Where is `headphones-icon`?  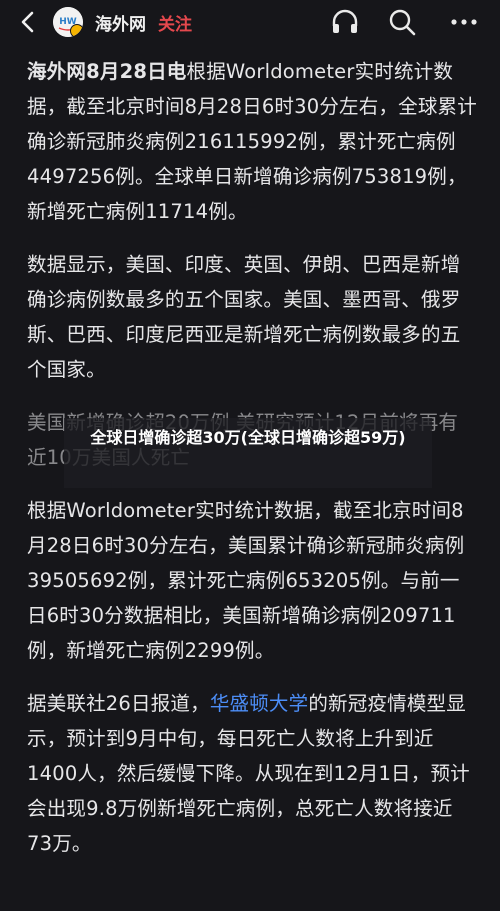 headphones-icon is located at coordinates (345, 21).